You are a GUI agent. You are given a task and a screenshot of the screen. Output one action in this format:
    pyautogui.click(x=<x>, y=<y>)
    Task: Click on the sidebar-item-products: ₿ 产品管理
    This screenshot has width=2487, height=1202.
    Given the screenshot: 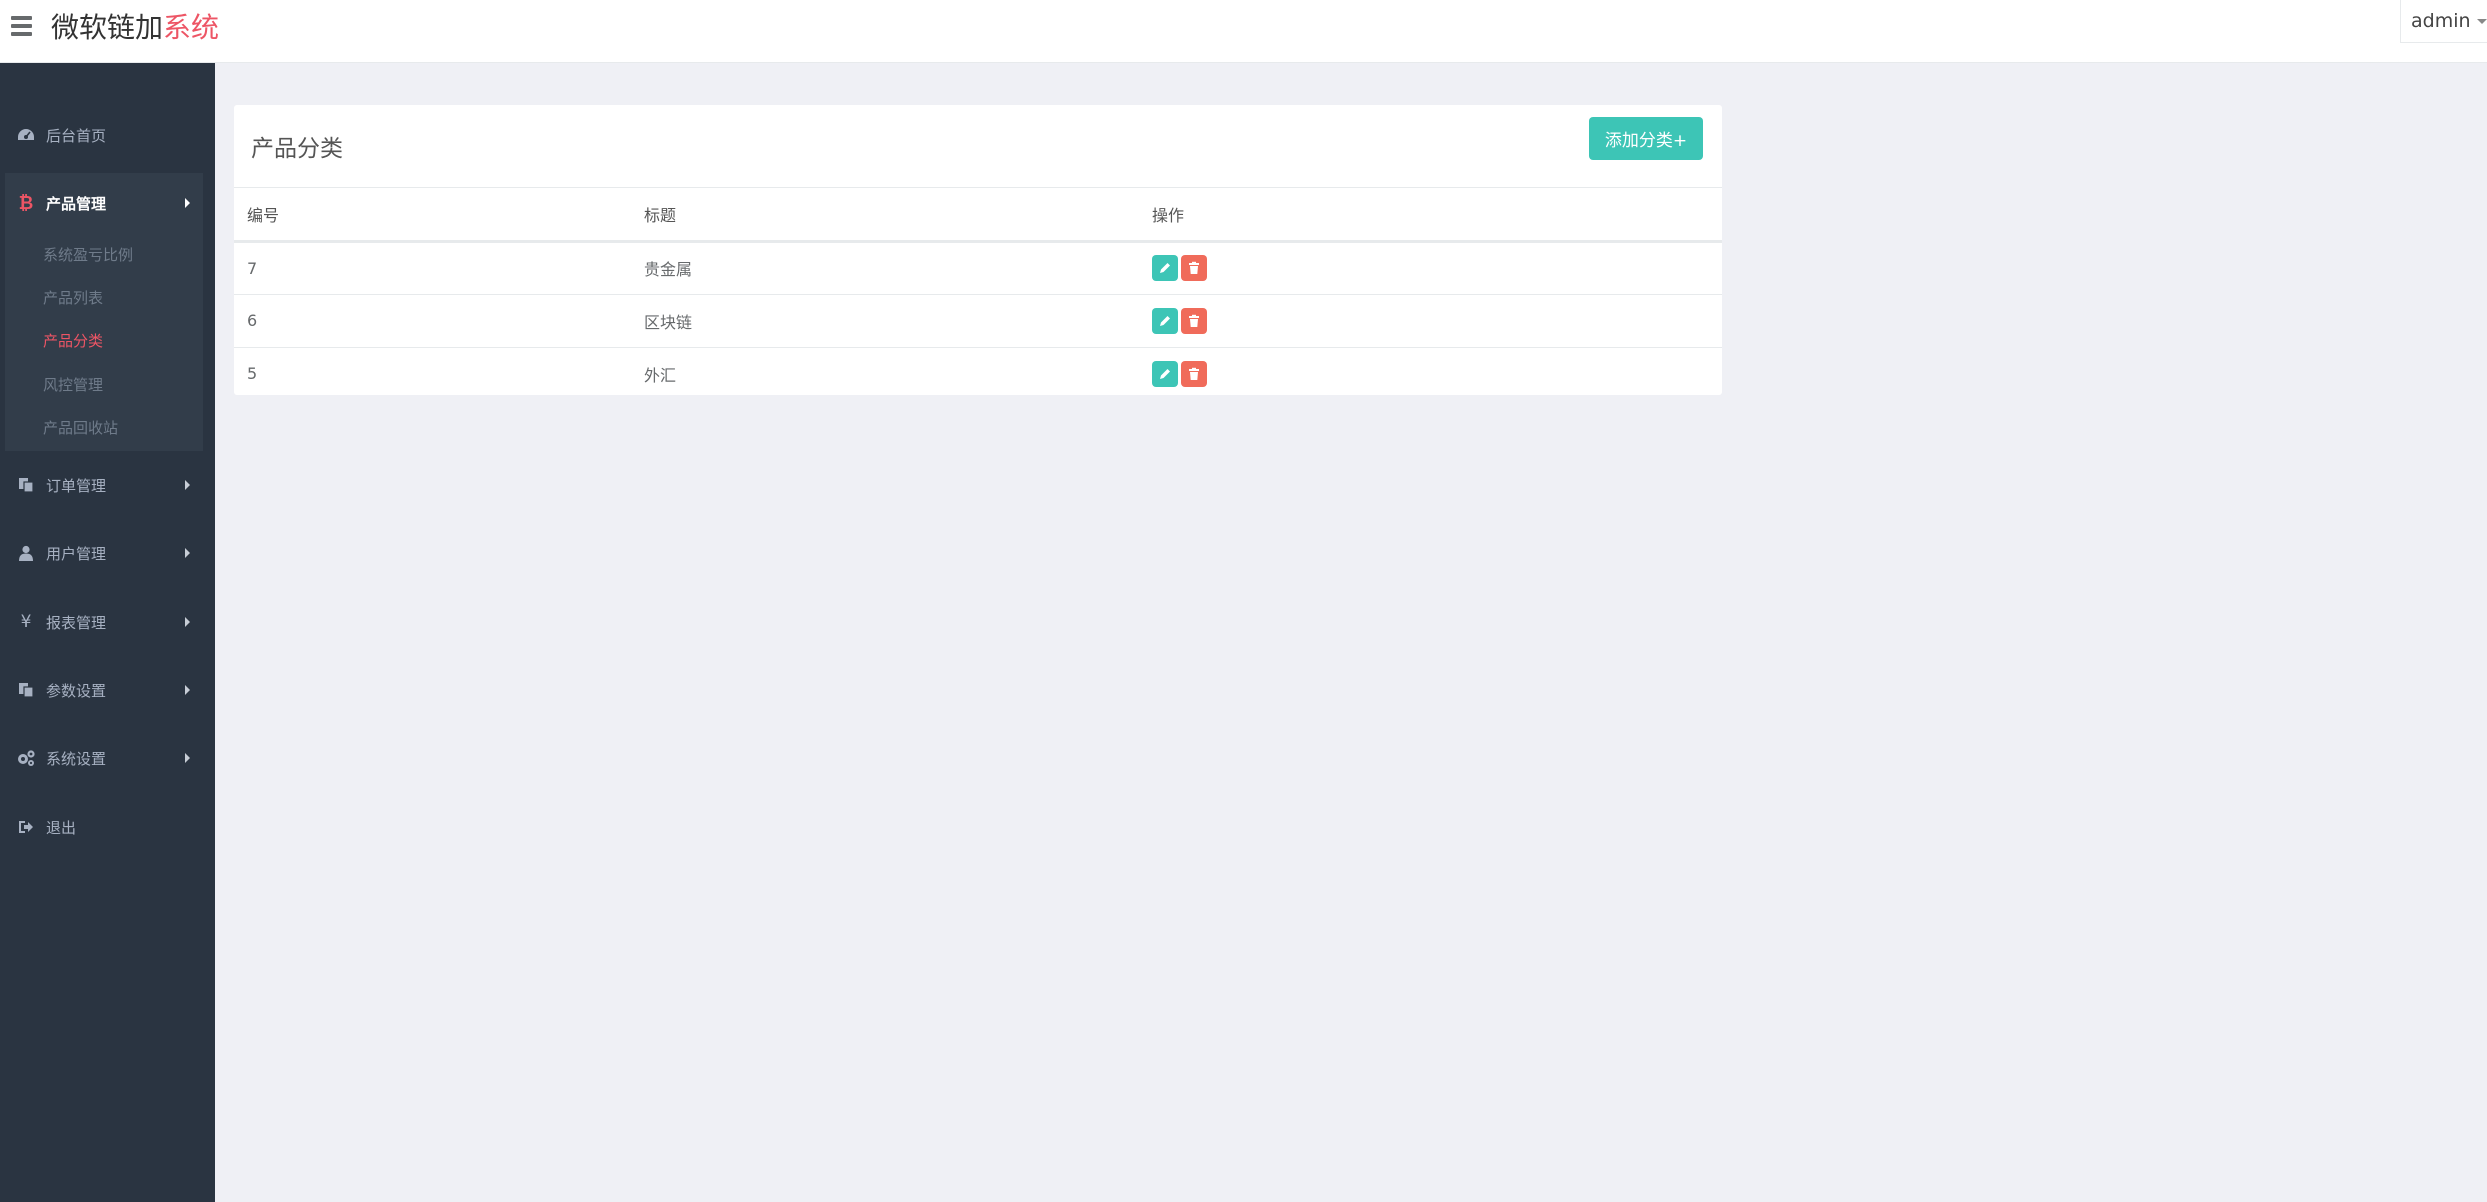 What is the action you would take?
    pyautogui.click(x=107, y=203)
    